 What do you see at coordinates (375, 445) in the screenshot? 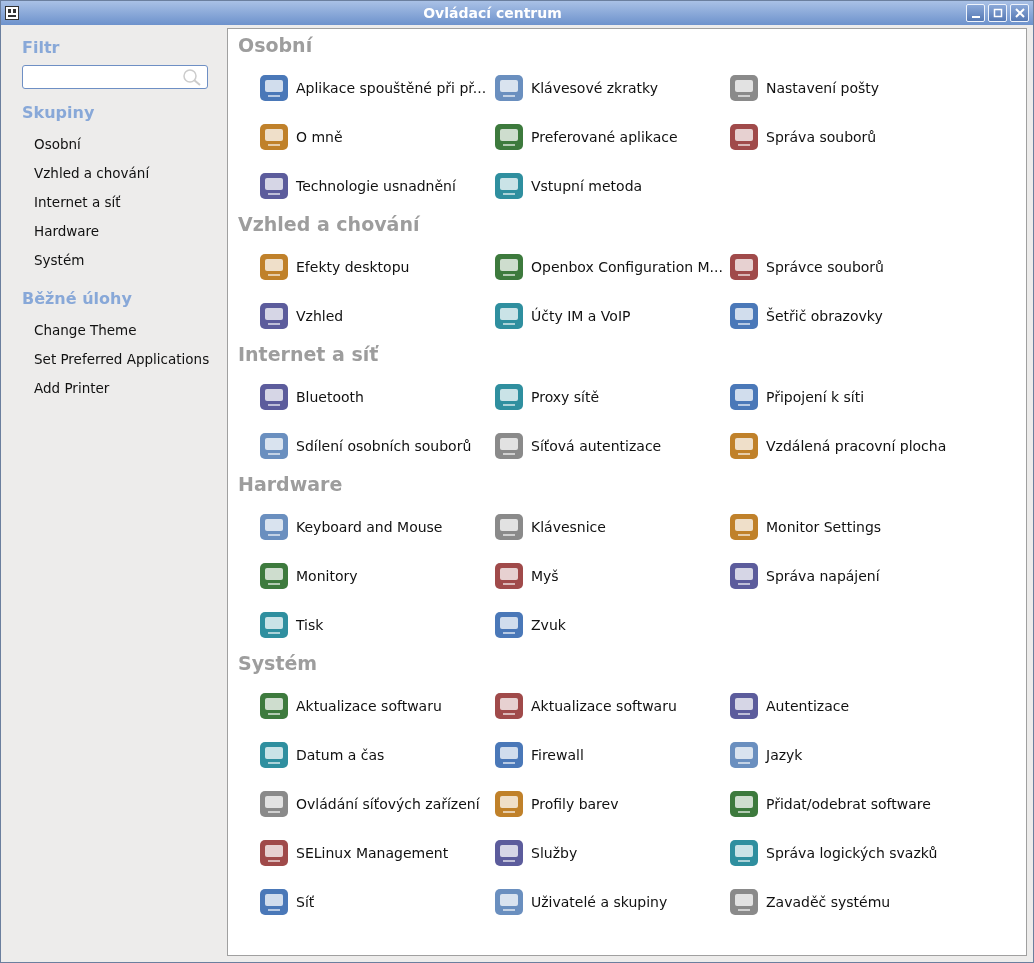
I see `applet-item: Sdílení osobních souborů` at bounding box center [375, 445].